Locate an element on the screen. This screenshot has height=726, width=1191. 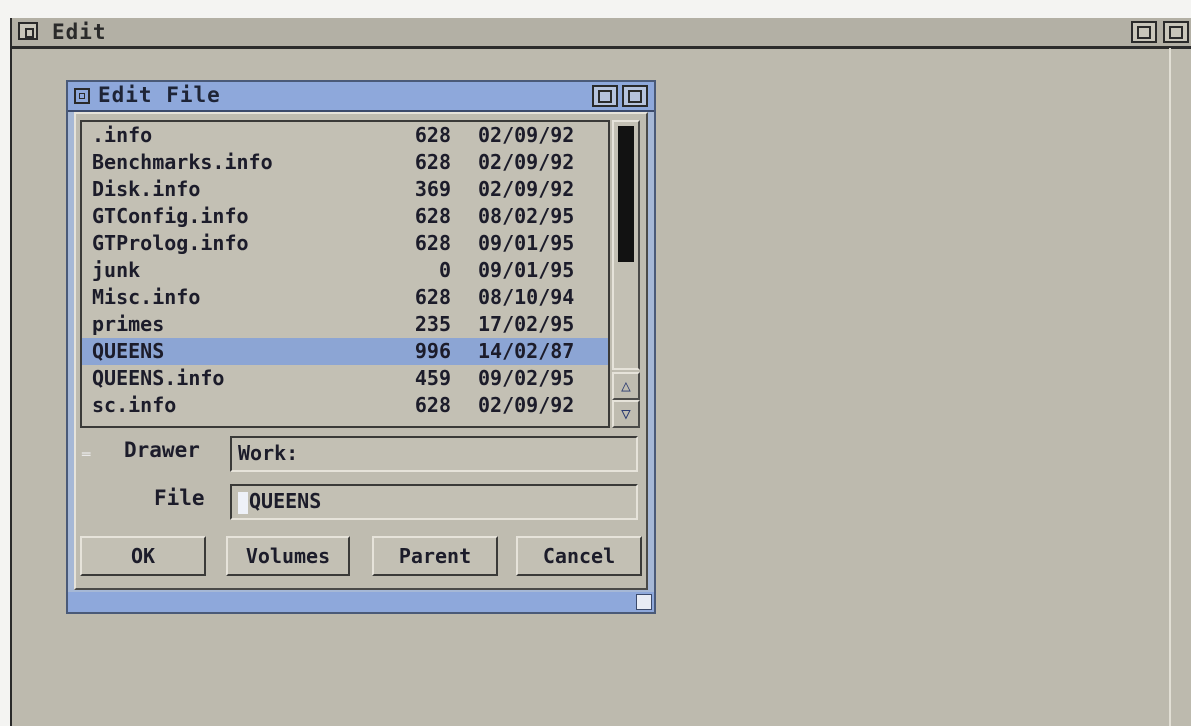
file-list-row: QUEENS.info 459 09/02/95 is located at coordinates (345, 378).